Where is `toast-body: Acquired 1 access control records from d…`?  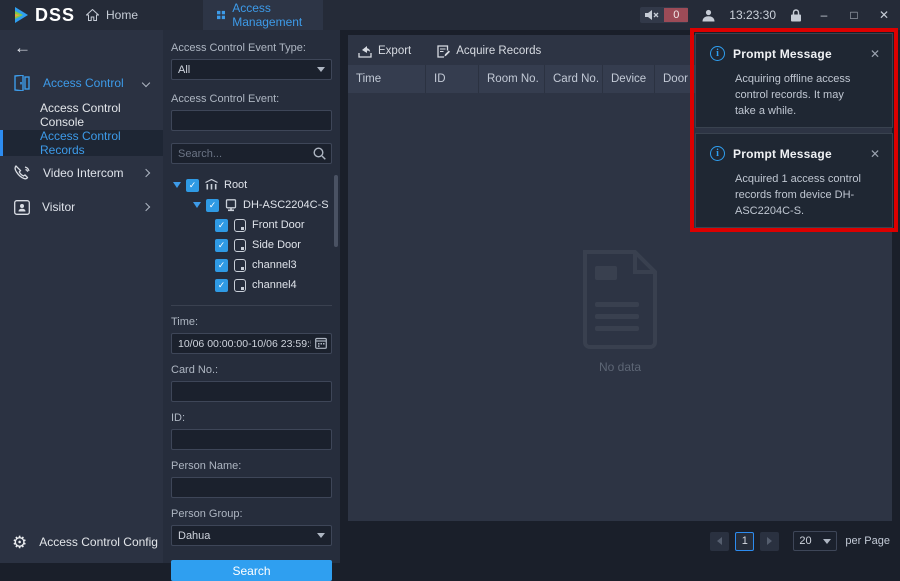
toast-body: Acquired 1 access control records from d… is located at coordinates (798, 195).